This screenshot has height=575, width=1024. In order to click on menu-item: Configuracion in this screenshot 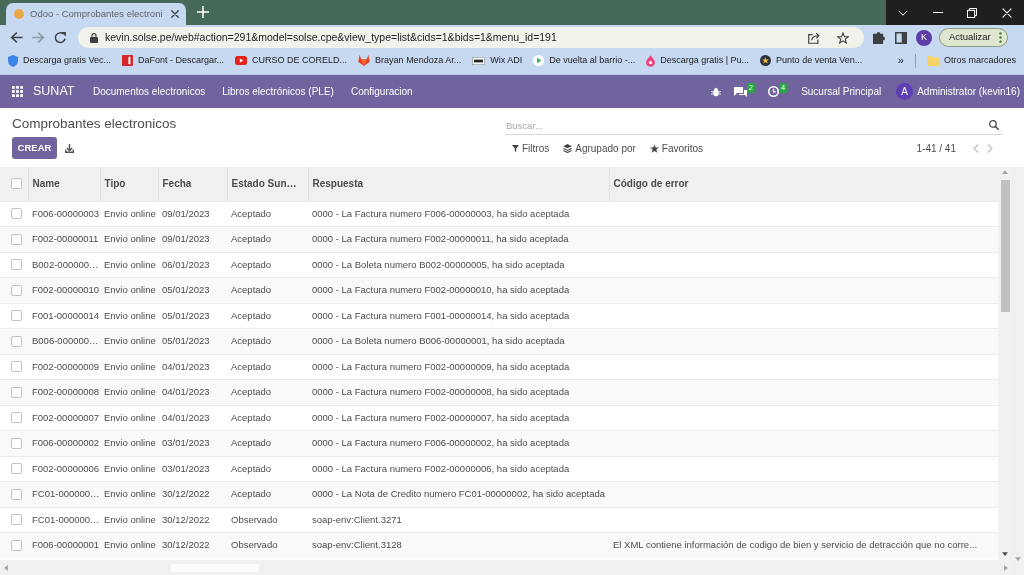, I will do `click(382, 91)`.